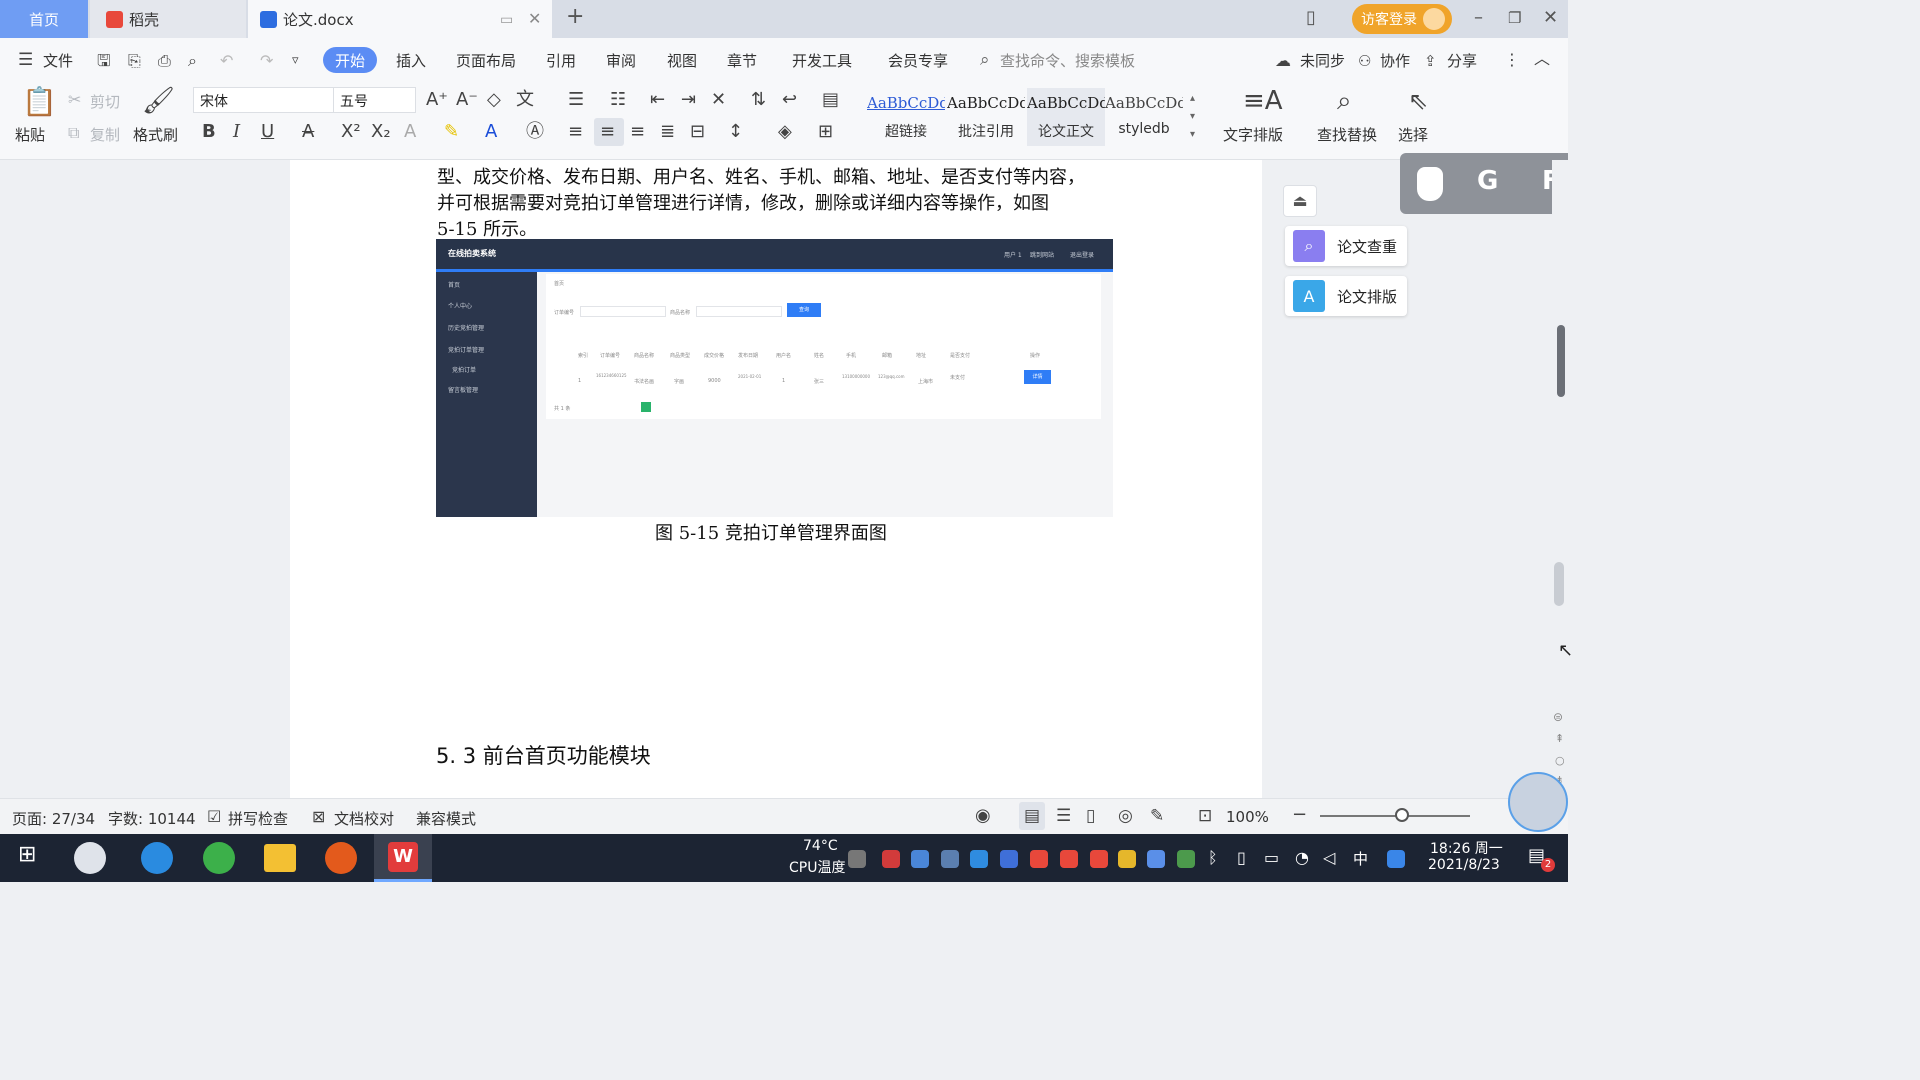 This screenshot has width=1920, height=1080. Describe the element at coordinates (226, 61) in the screenshot. I see `undo-icon: ↶` at that location.